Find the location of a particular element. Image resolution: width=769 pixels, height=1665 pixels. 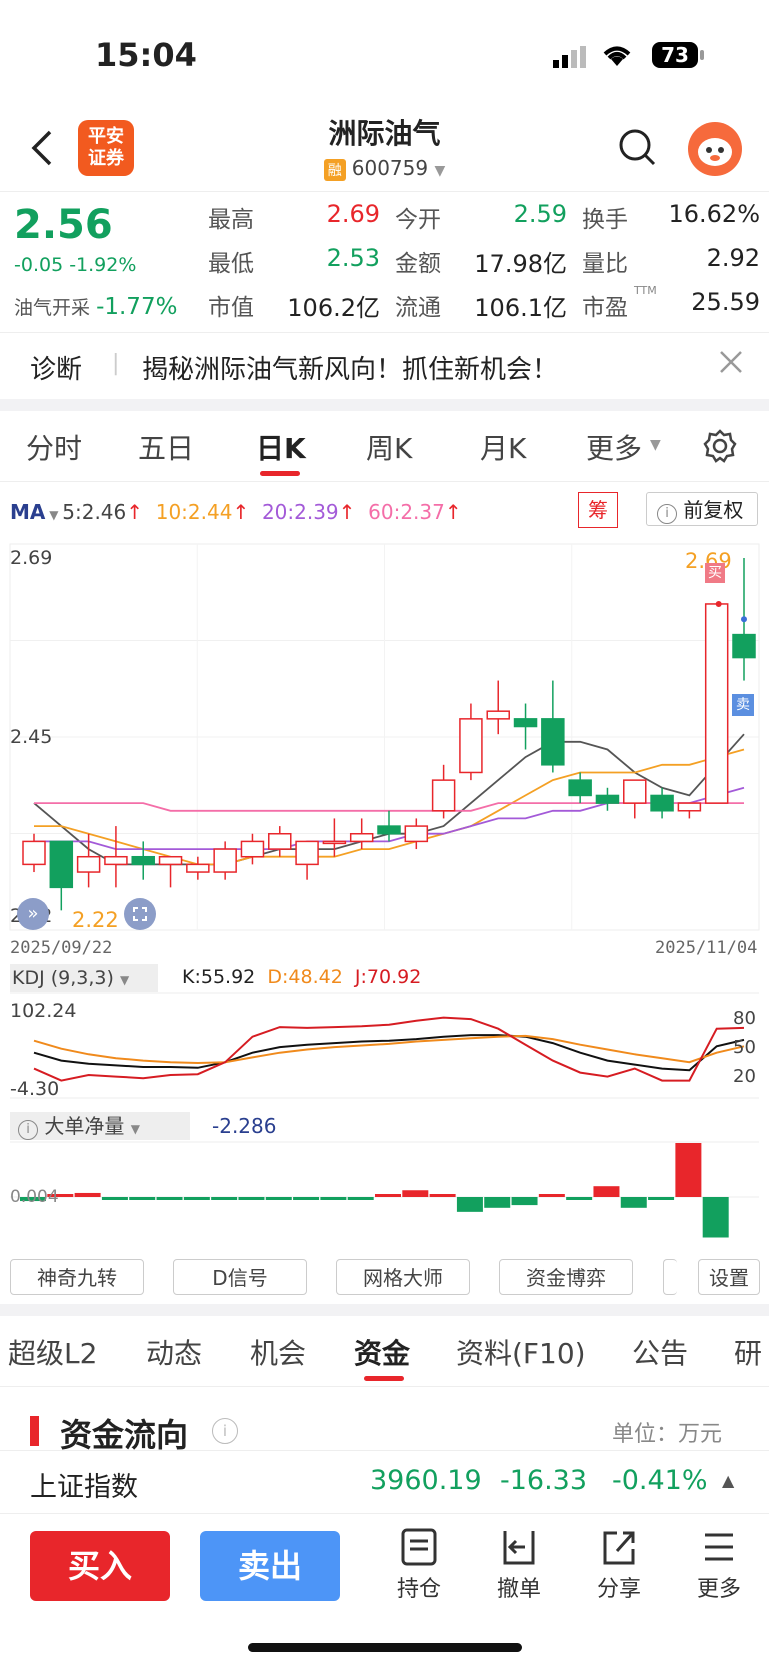

quote-label: 金额 is located at coordinates (418, 264).